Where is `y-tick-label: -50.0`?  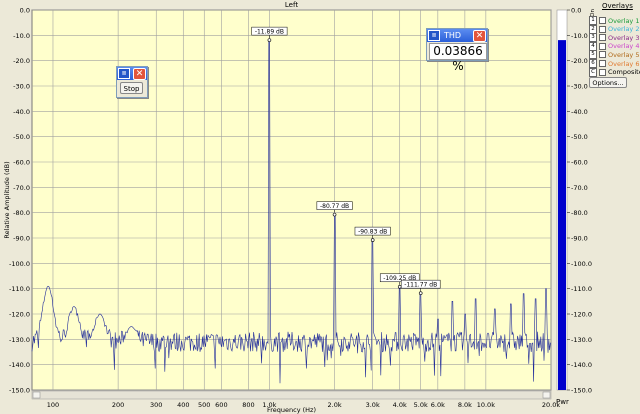 y-tick-label: -50.0 is located at coordinates (21, 137).